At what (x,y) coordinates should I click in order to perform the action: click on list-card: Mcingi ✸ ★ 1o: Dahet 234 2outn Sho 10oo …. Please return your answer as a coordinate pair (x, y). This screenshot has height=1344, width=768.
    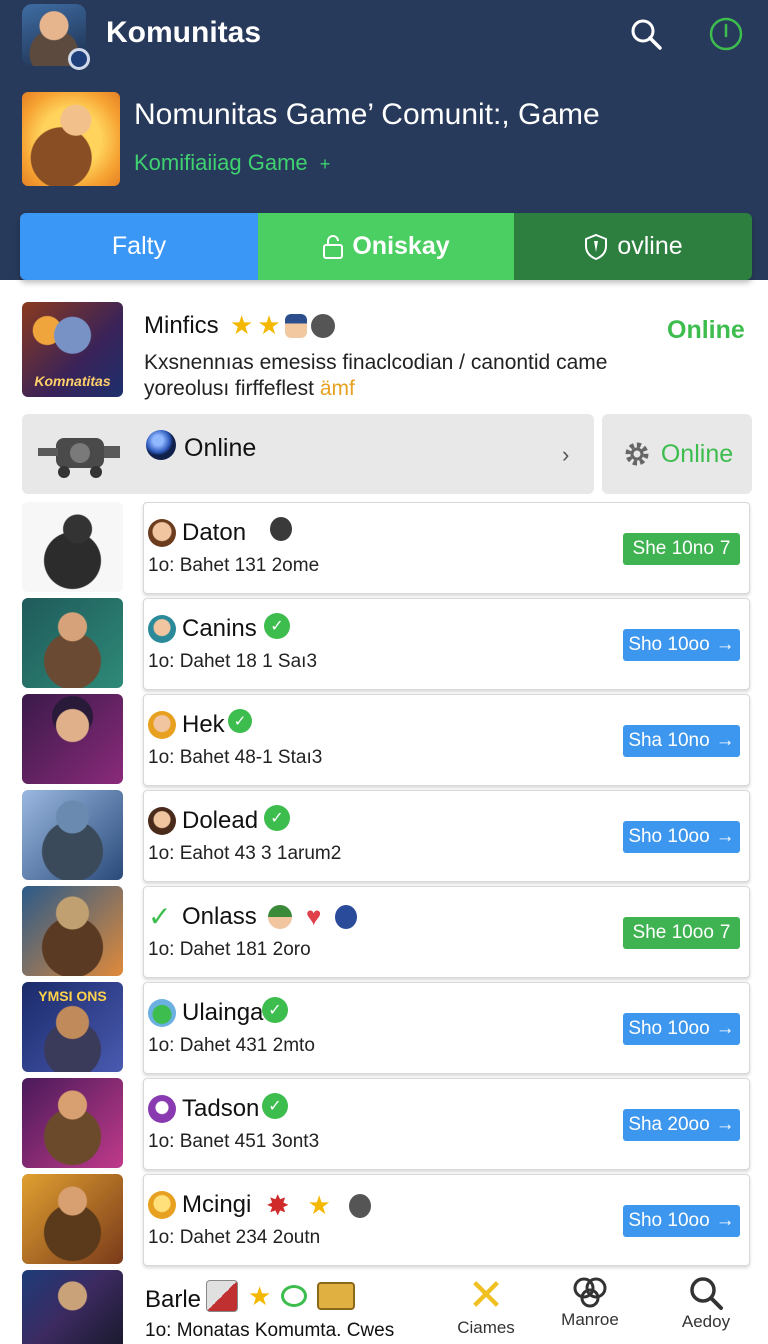
    Looking at the image, I should click on (446, 1220).